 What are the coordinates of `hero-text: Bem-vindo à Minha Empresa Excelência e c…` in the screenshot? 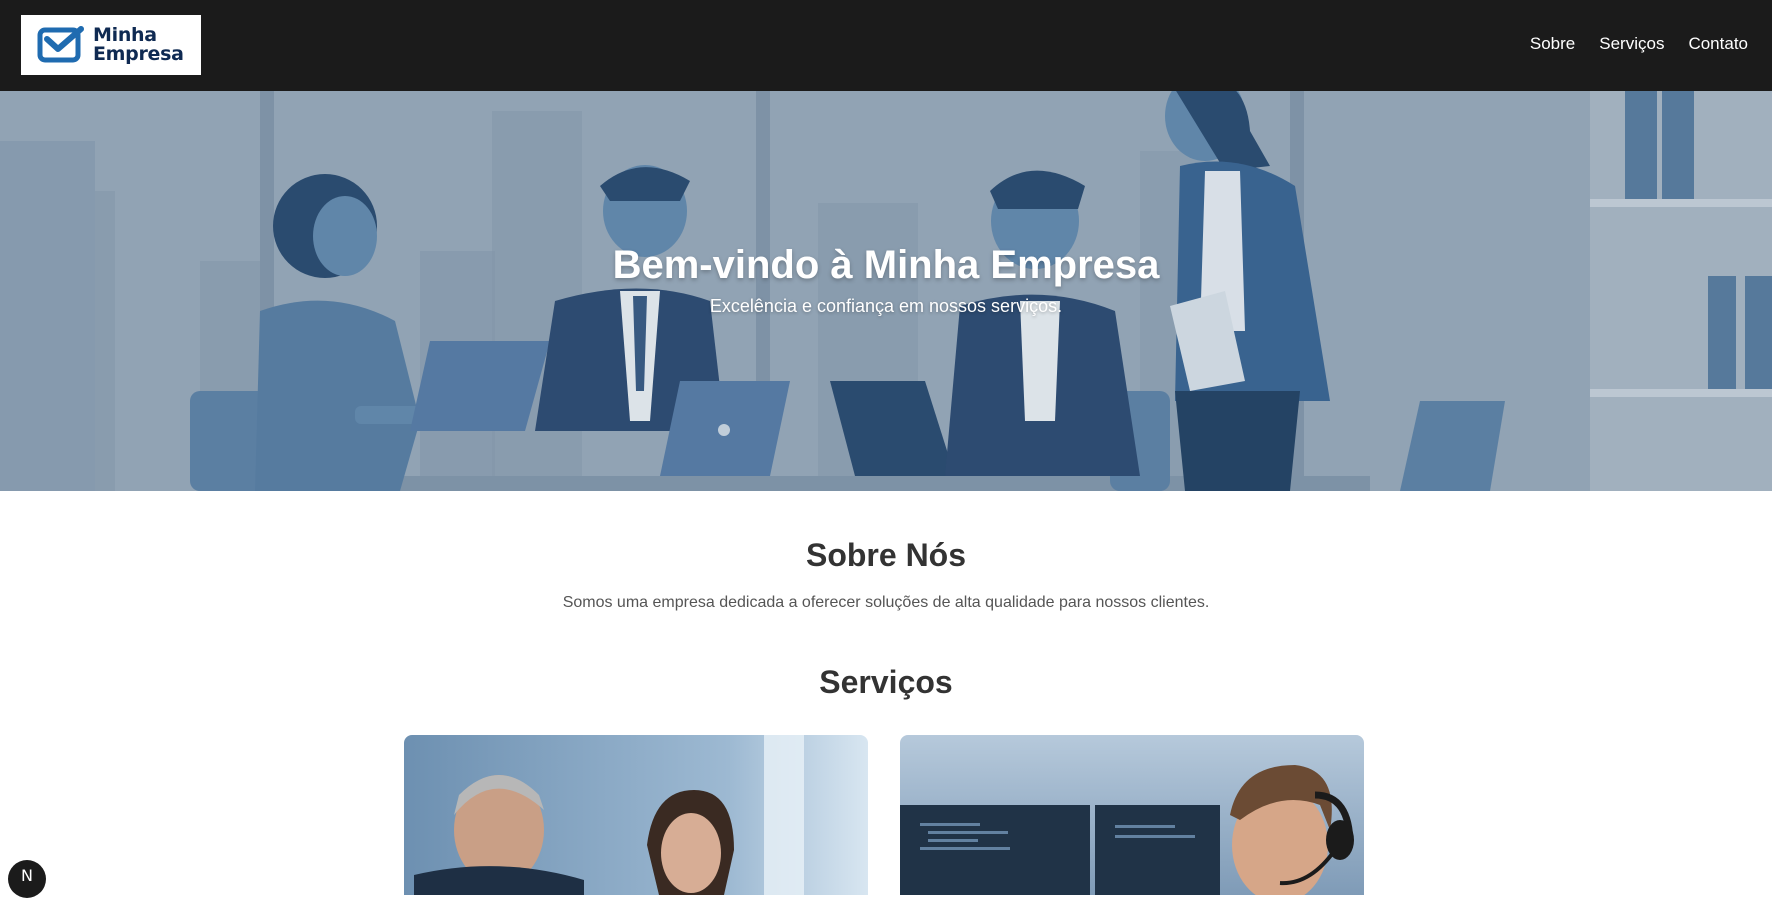 It's located at (886, 280).